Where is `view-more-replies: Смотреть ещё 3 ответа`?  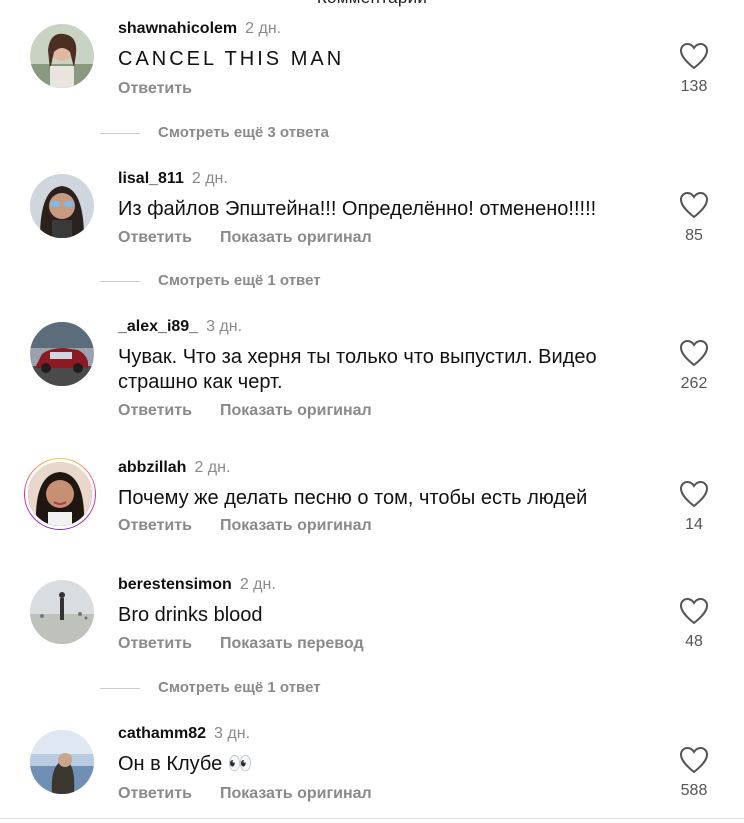 view-more-replies: Смотреть ещё 3 ответа is located at coordinates (214, 132).